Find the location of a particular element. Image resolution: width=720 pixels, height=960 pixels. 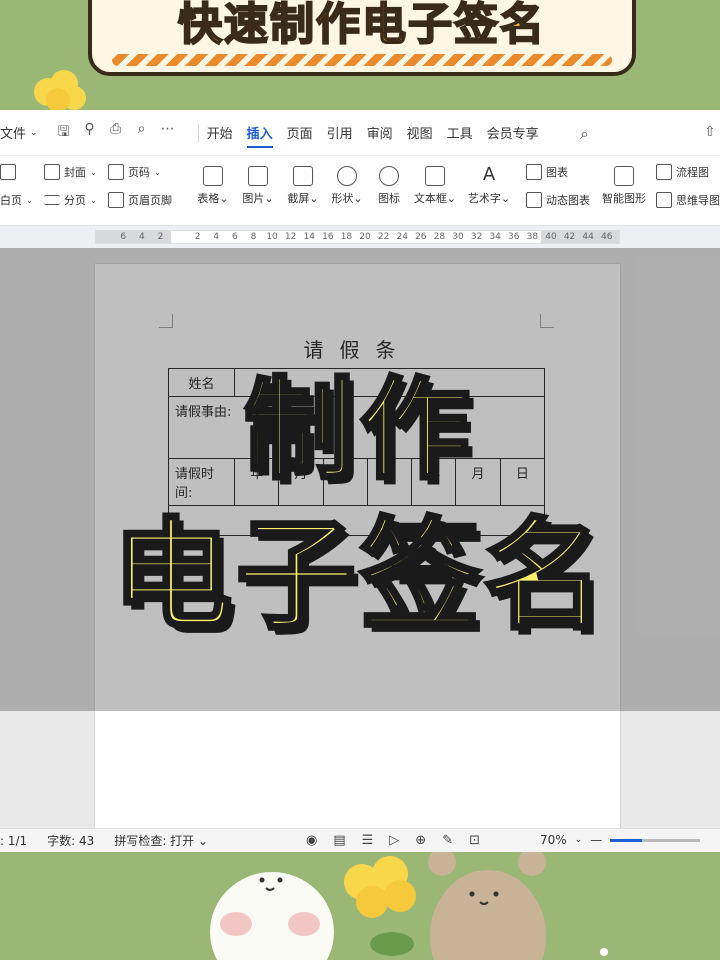

spell-check-toggle: 拼写检查: 打开 ⌄ is located at coordinates (161, 840).